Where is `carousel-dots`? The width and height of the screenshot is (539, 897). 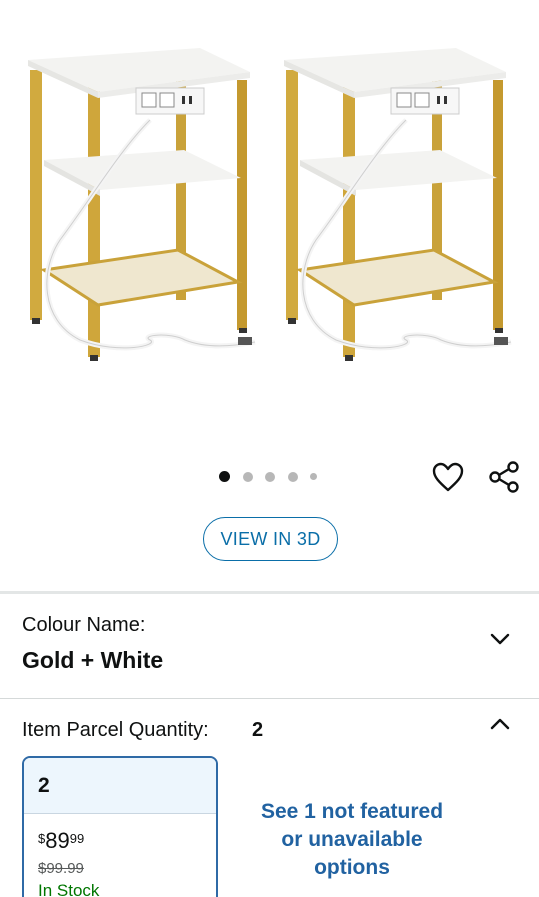 carousel-dots is located at coordinates (274, 476).